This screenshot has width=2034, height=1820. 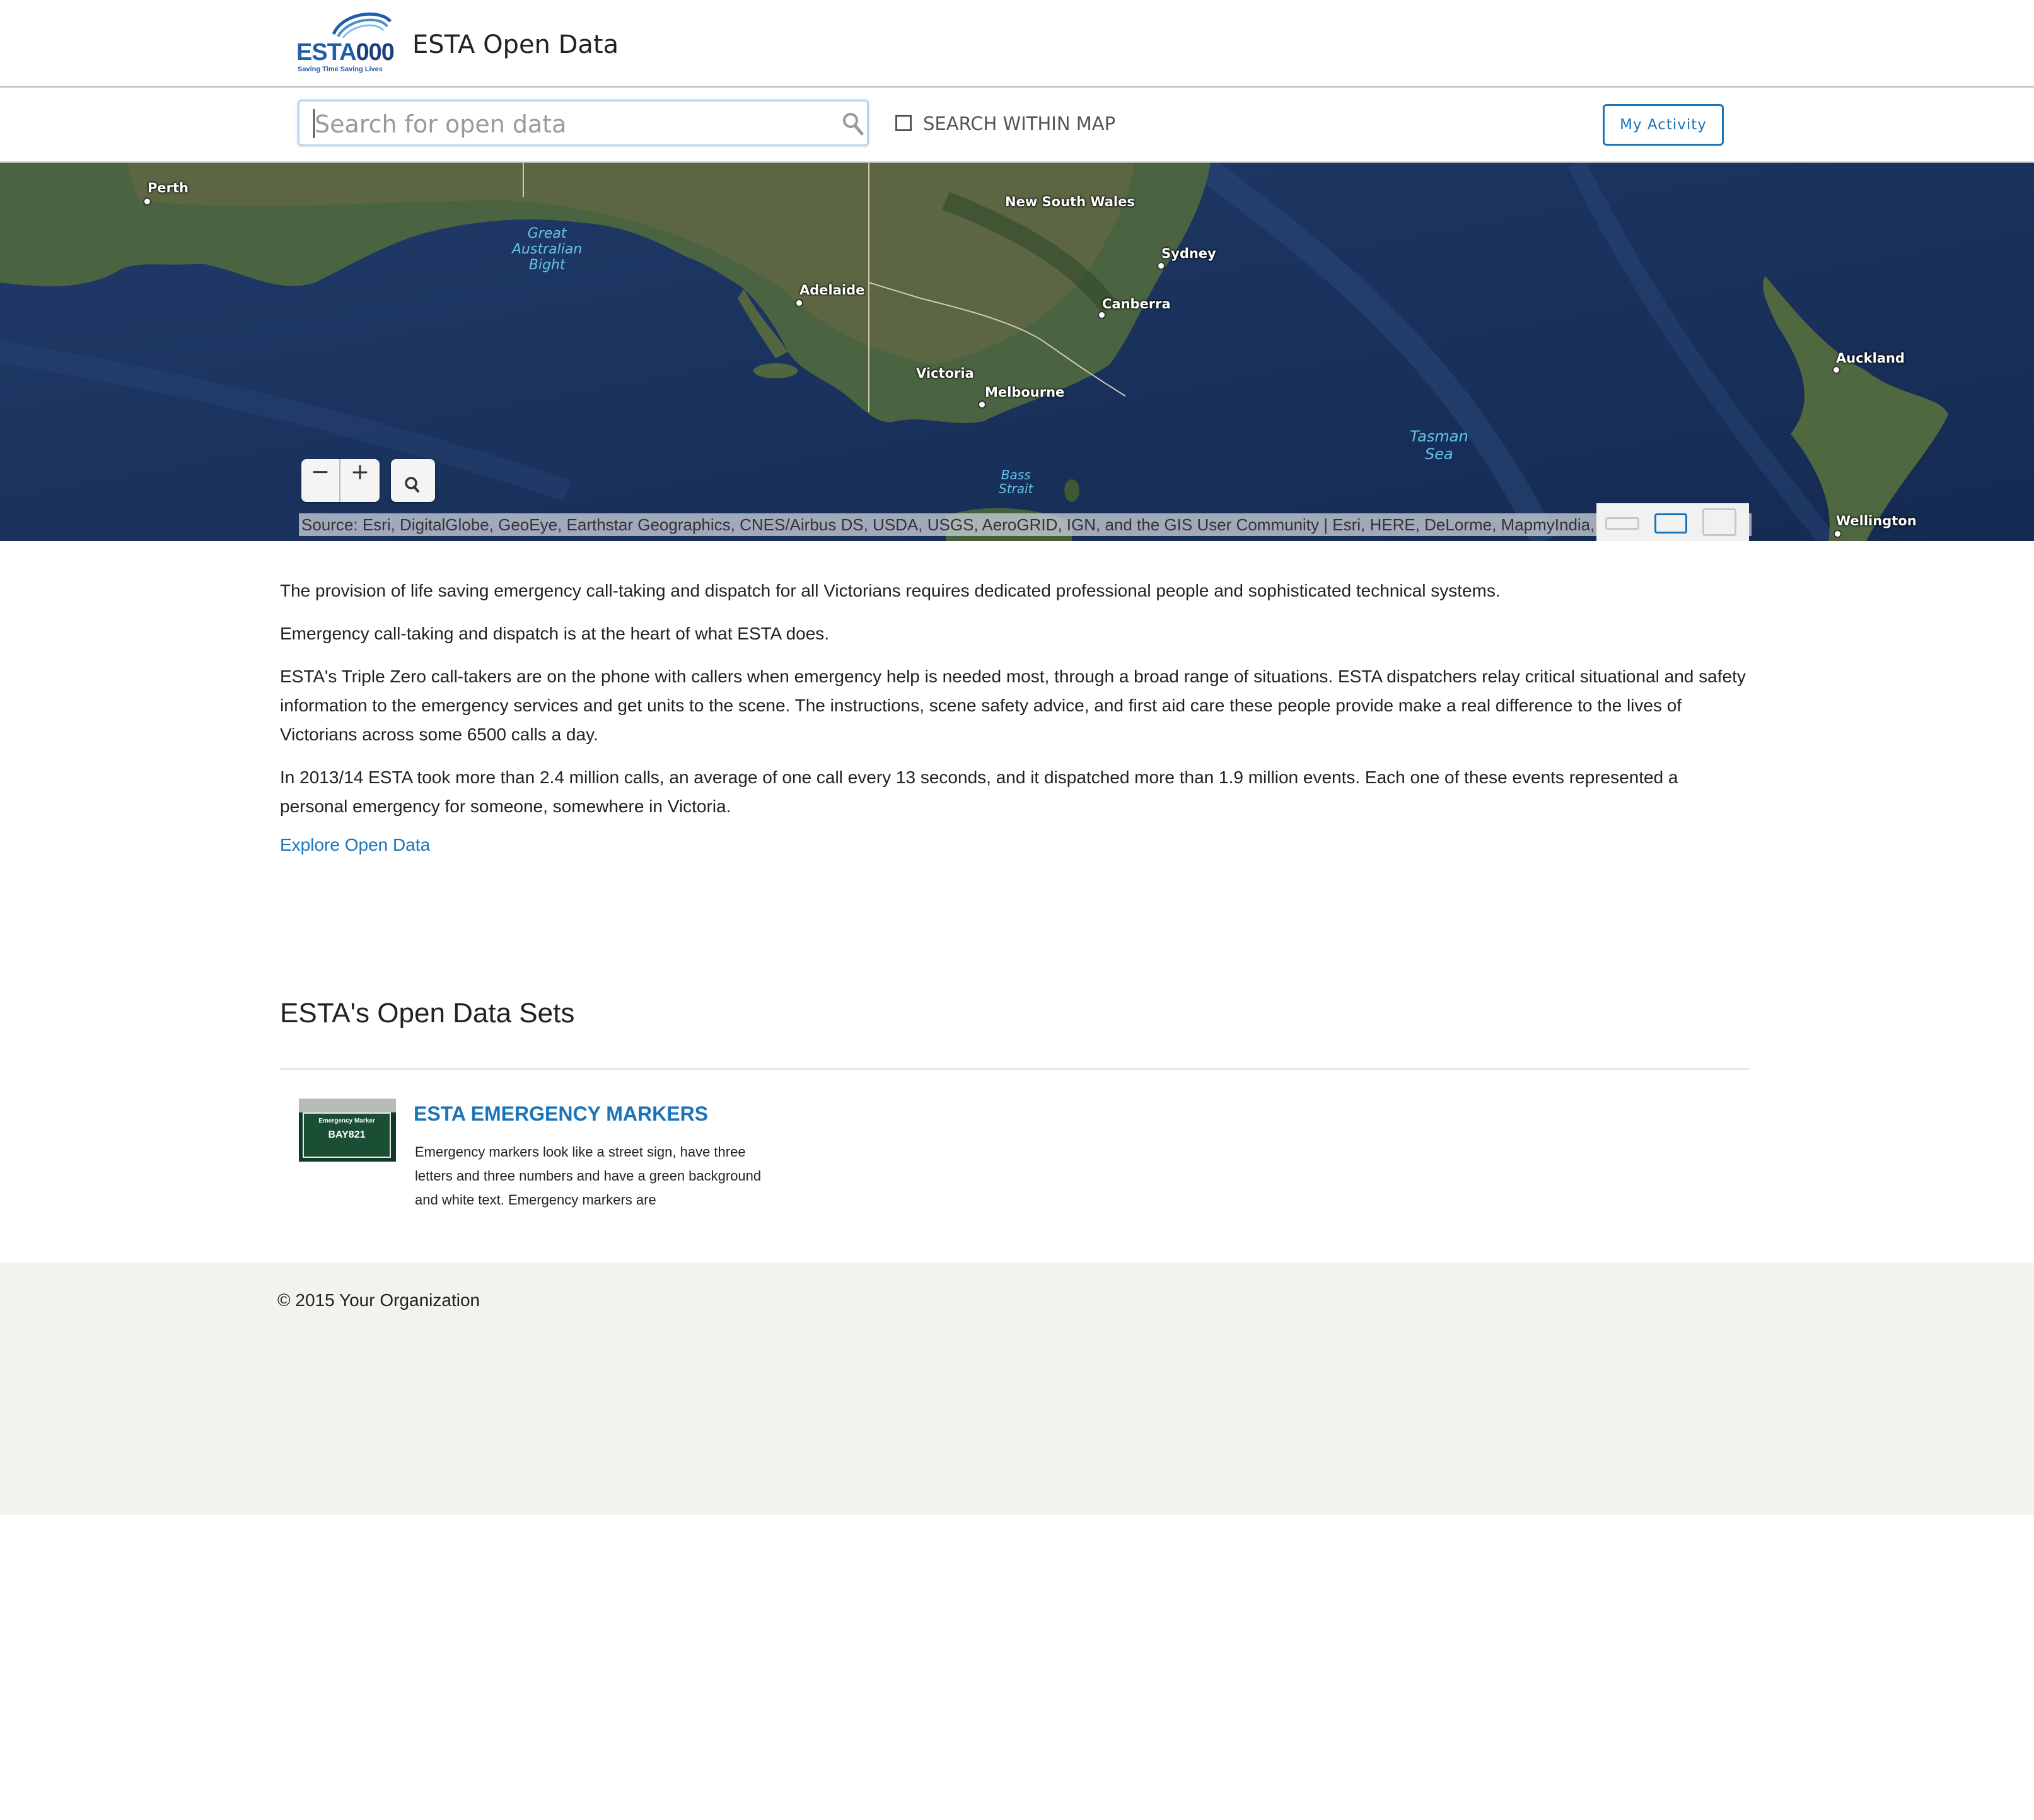 I want to click on basemap-option-imagery, so click(x=1670, y=523).